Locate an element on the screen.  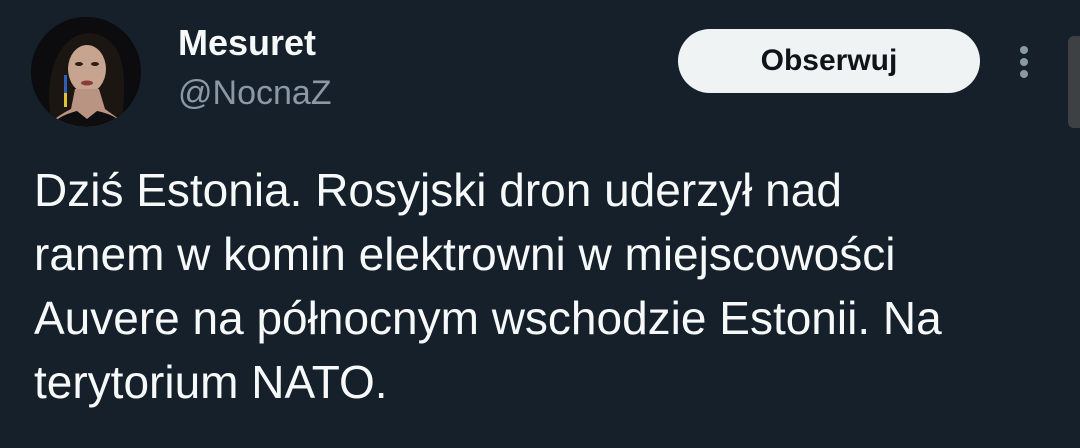
scrollbar is located at coordinates (1074, 82).